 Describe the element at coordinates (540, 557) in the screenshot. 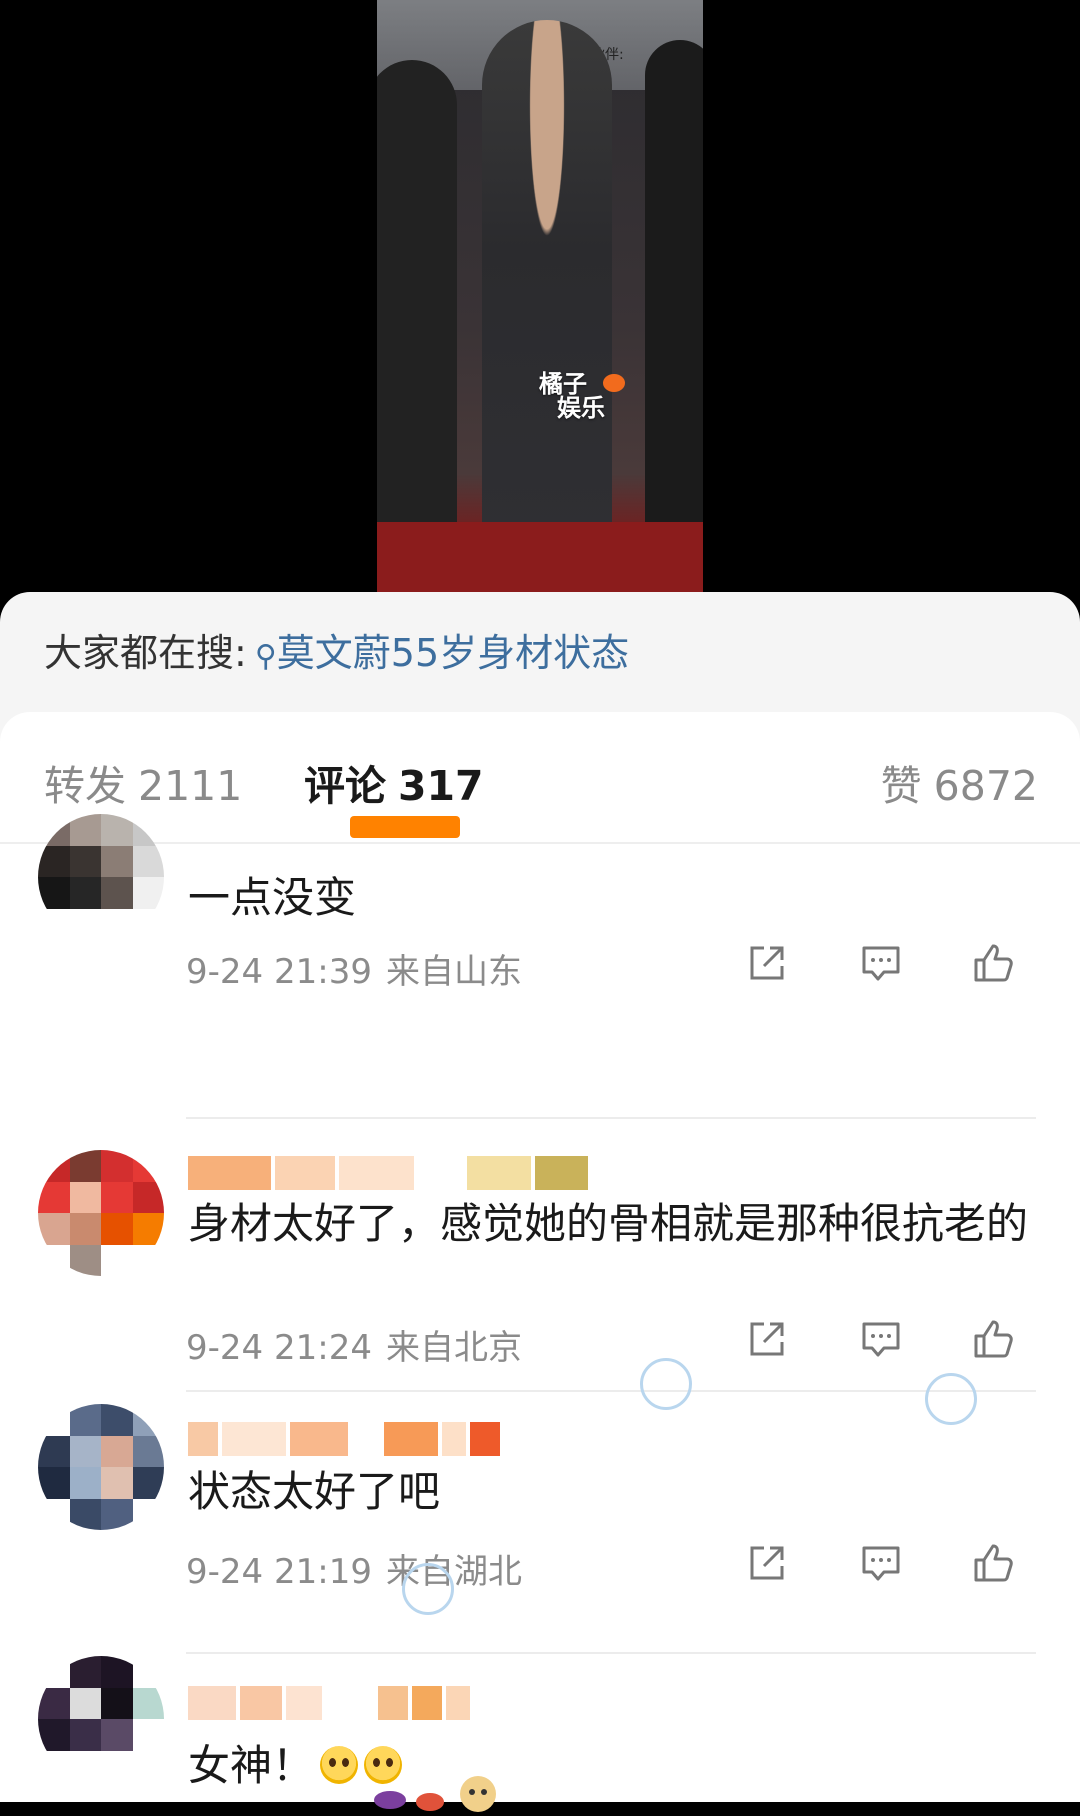

I see `red-carpet` at that location.